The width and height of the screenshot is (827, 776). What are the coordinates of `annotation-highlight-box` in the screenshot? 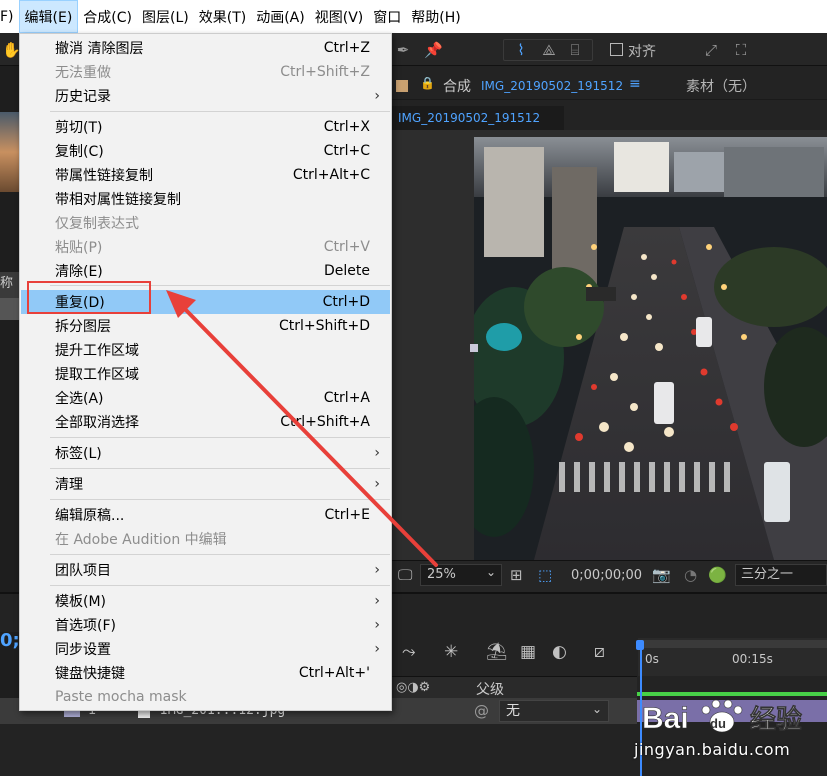 It's located at (89, 297).